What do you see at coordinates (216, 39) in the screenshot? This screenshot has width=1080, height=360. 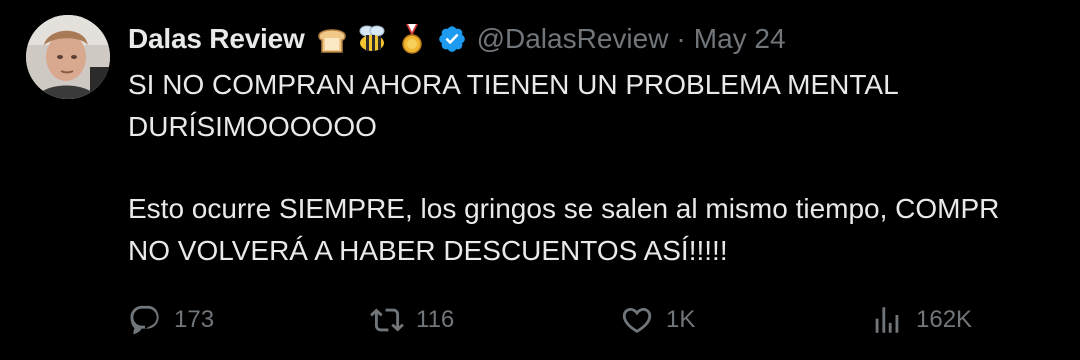 I see `display-name: Dalas Review` at bounding box center [216, 39].